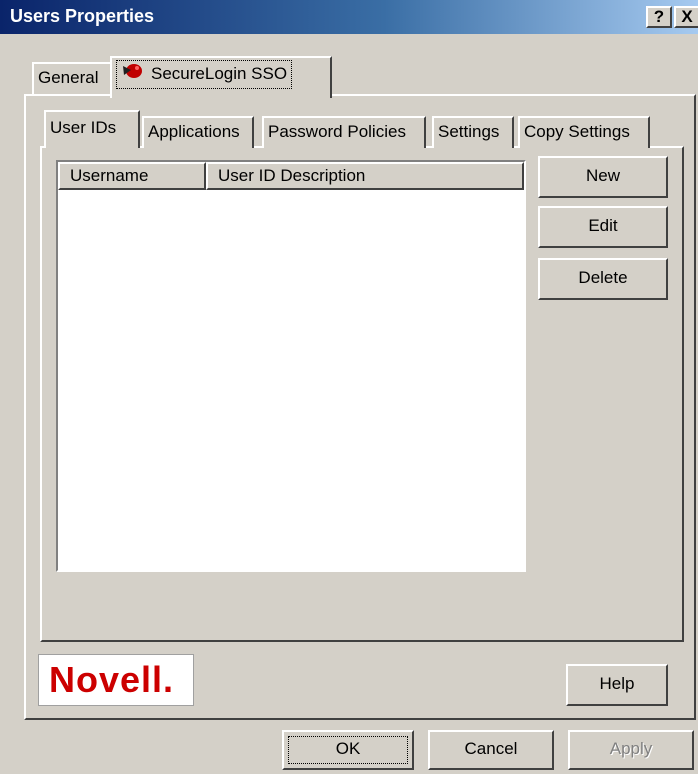 The height and width of the screenshot is (774, 698). I want to click on tab-securelogin-sso: SecureLogin SSO, so click(221, 77).